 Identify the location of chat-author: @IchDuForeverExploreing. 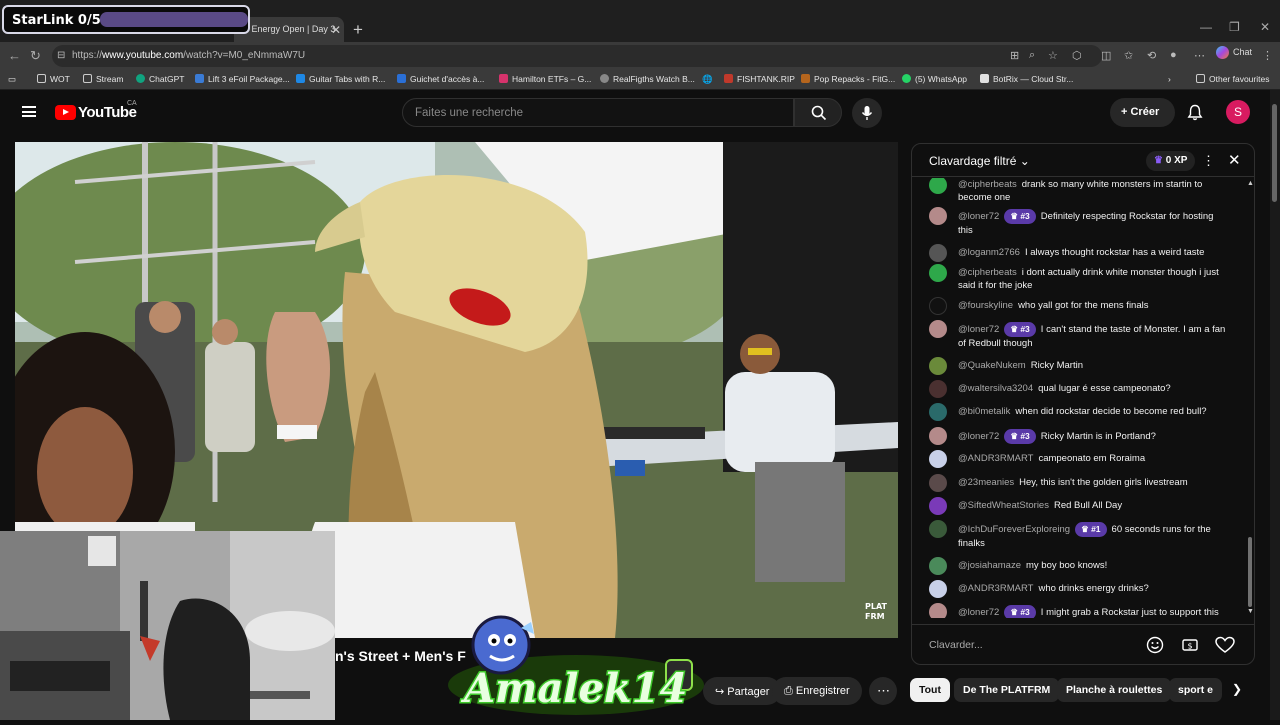
(1014, 529).